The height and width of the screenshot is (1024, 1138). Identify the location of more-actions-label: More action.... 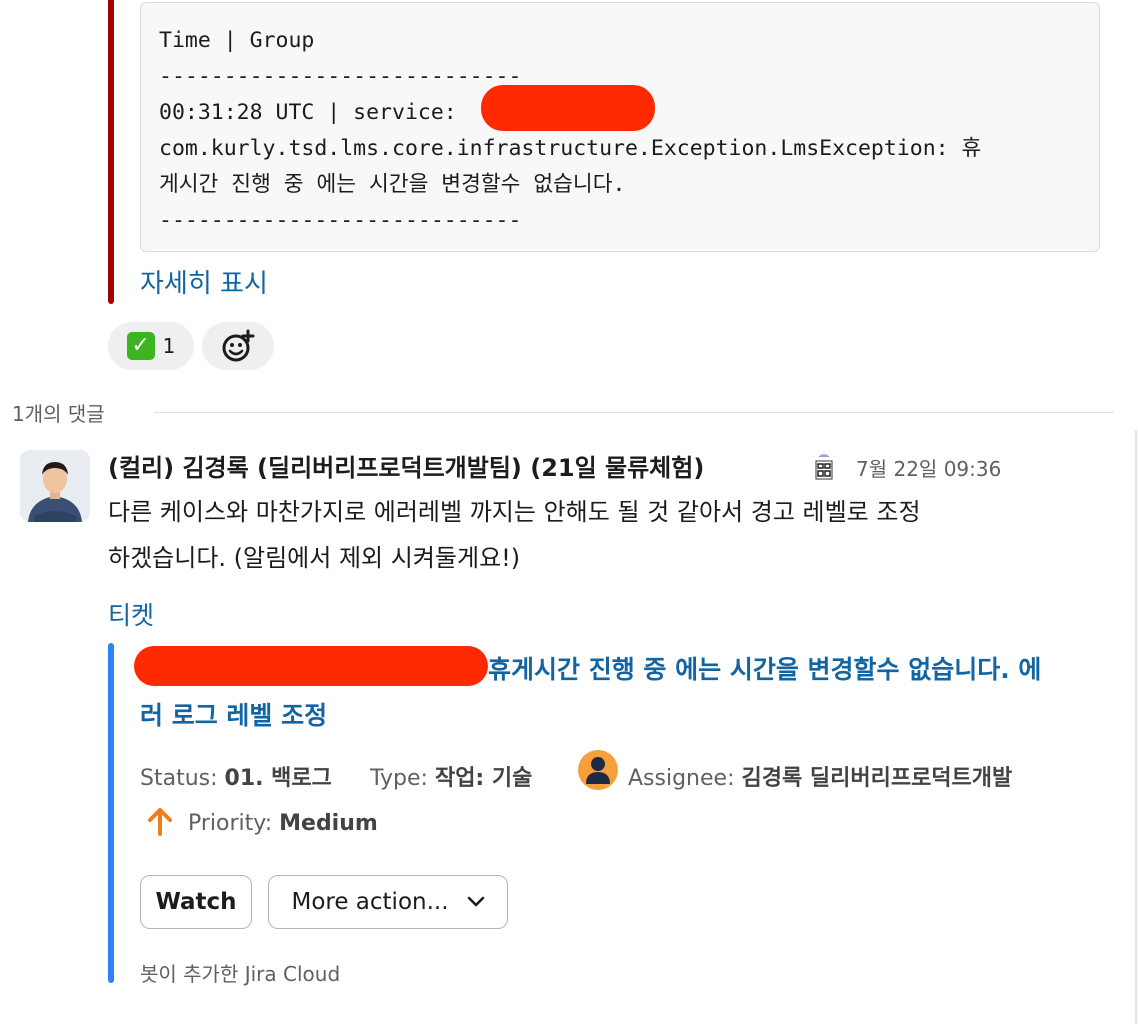
(370, 902).